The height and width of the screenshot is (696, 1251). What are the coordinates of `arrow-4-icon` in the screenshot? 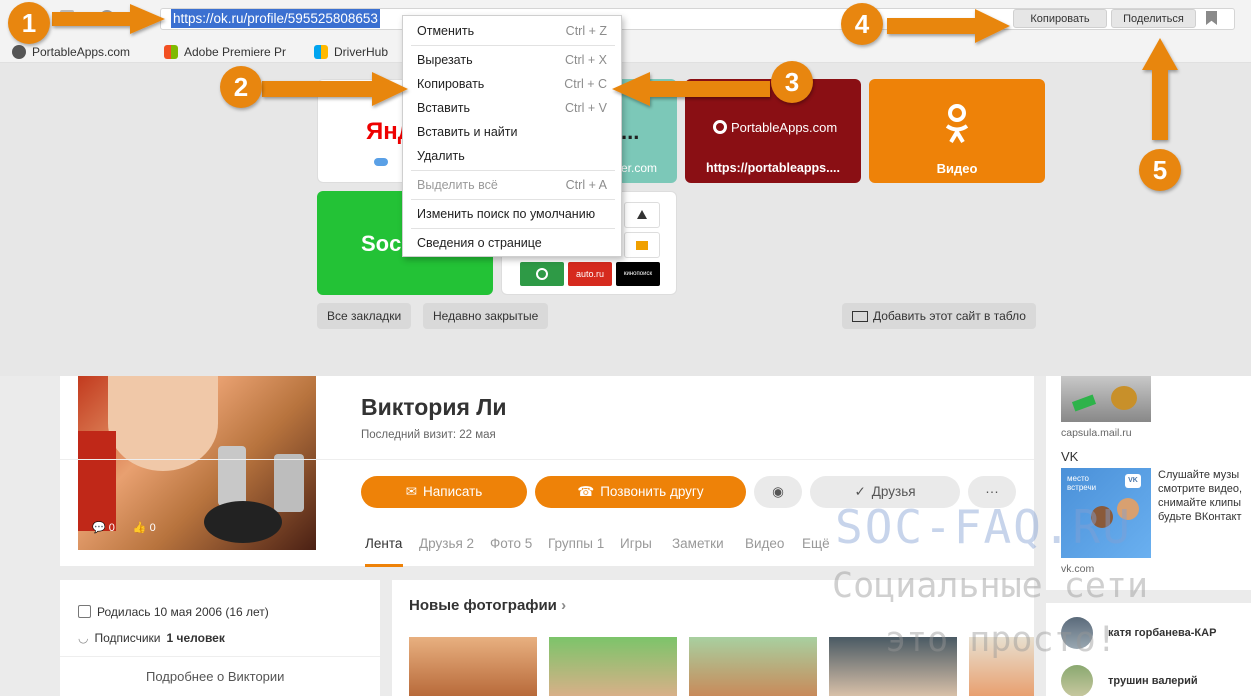 It's located at (948, 26).